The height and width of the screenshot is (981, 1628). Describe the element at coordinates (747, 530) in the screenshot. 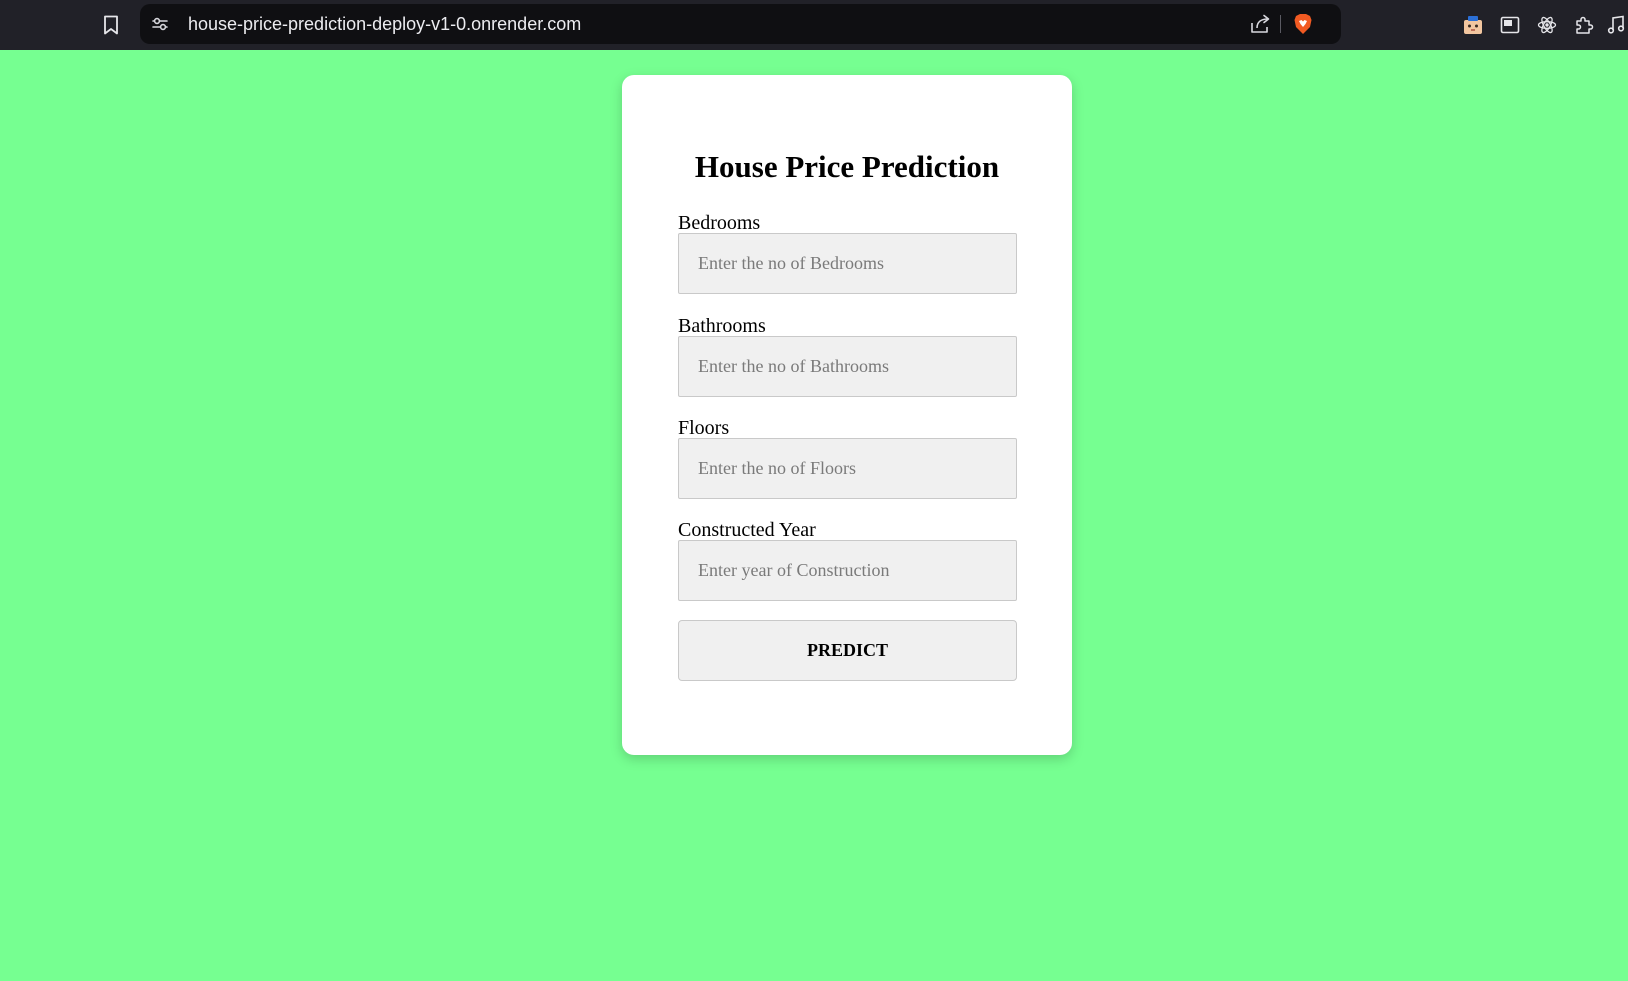

I see `constructed-year-label: Constructed Year` at that location.